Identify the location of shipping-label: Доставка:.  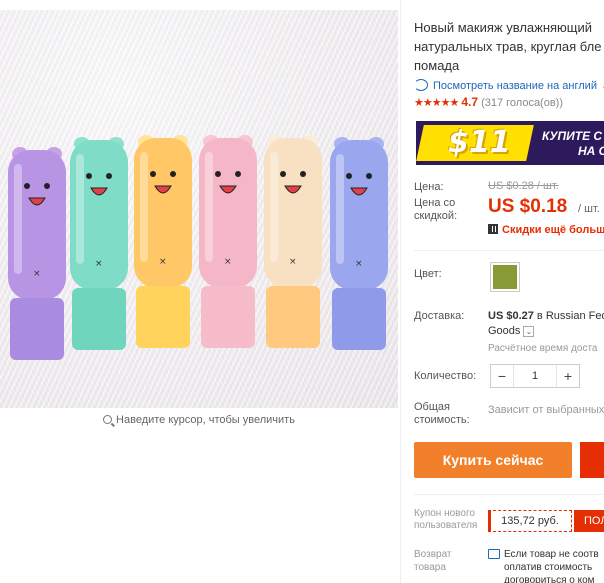
(439, 316).